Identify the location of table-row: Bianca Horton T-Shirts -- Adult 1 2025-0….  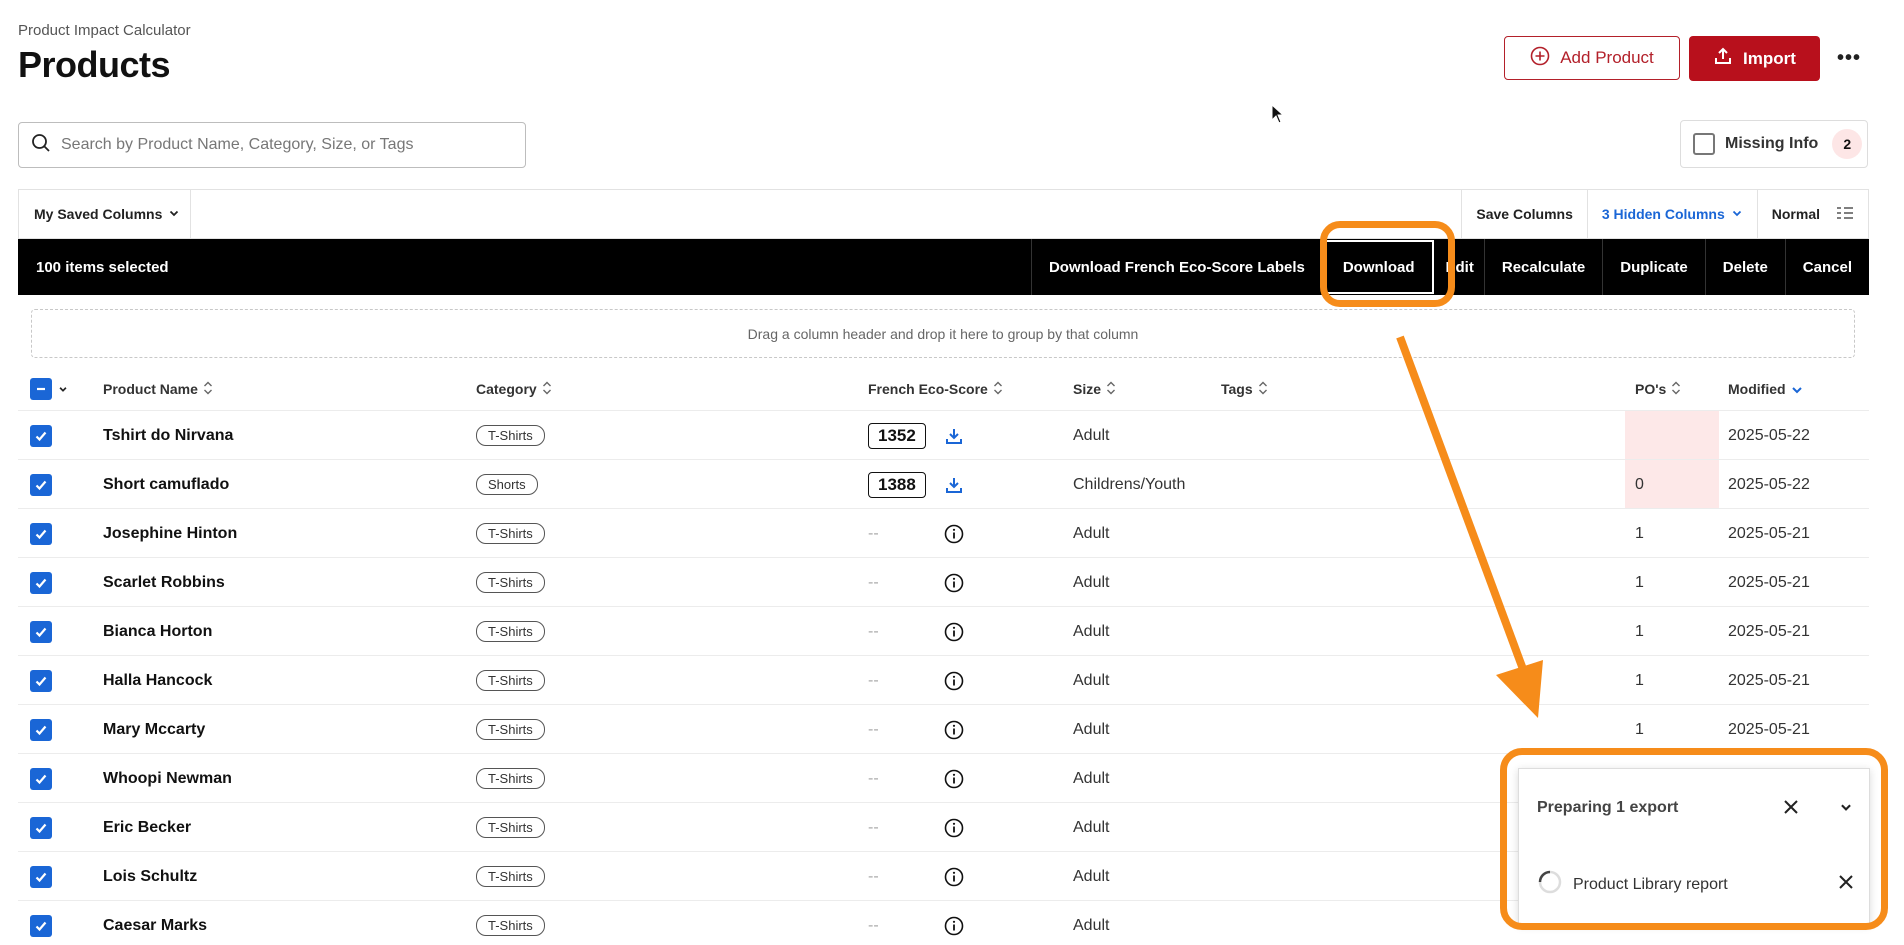
(943, 630).